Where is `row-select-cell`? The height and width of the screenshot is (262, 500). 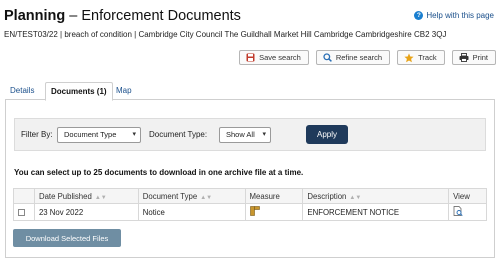
row-select-cell is located at coordinates (24, 212).